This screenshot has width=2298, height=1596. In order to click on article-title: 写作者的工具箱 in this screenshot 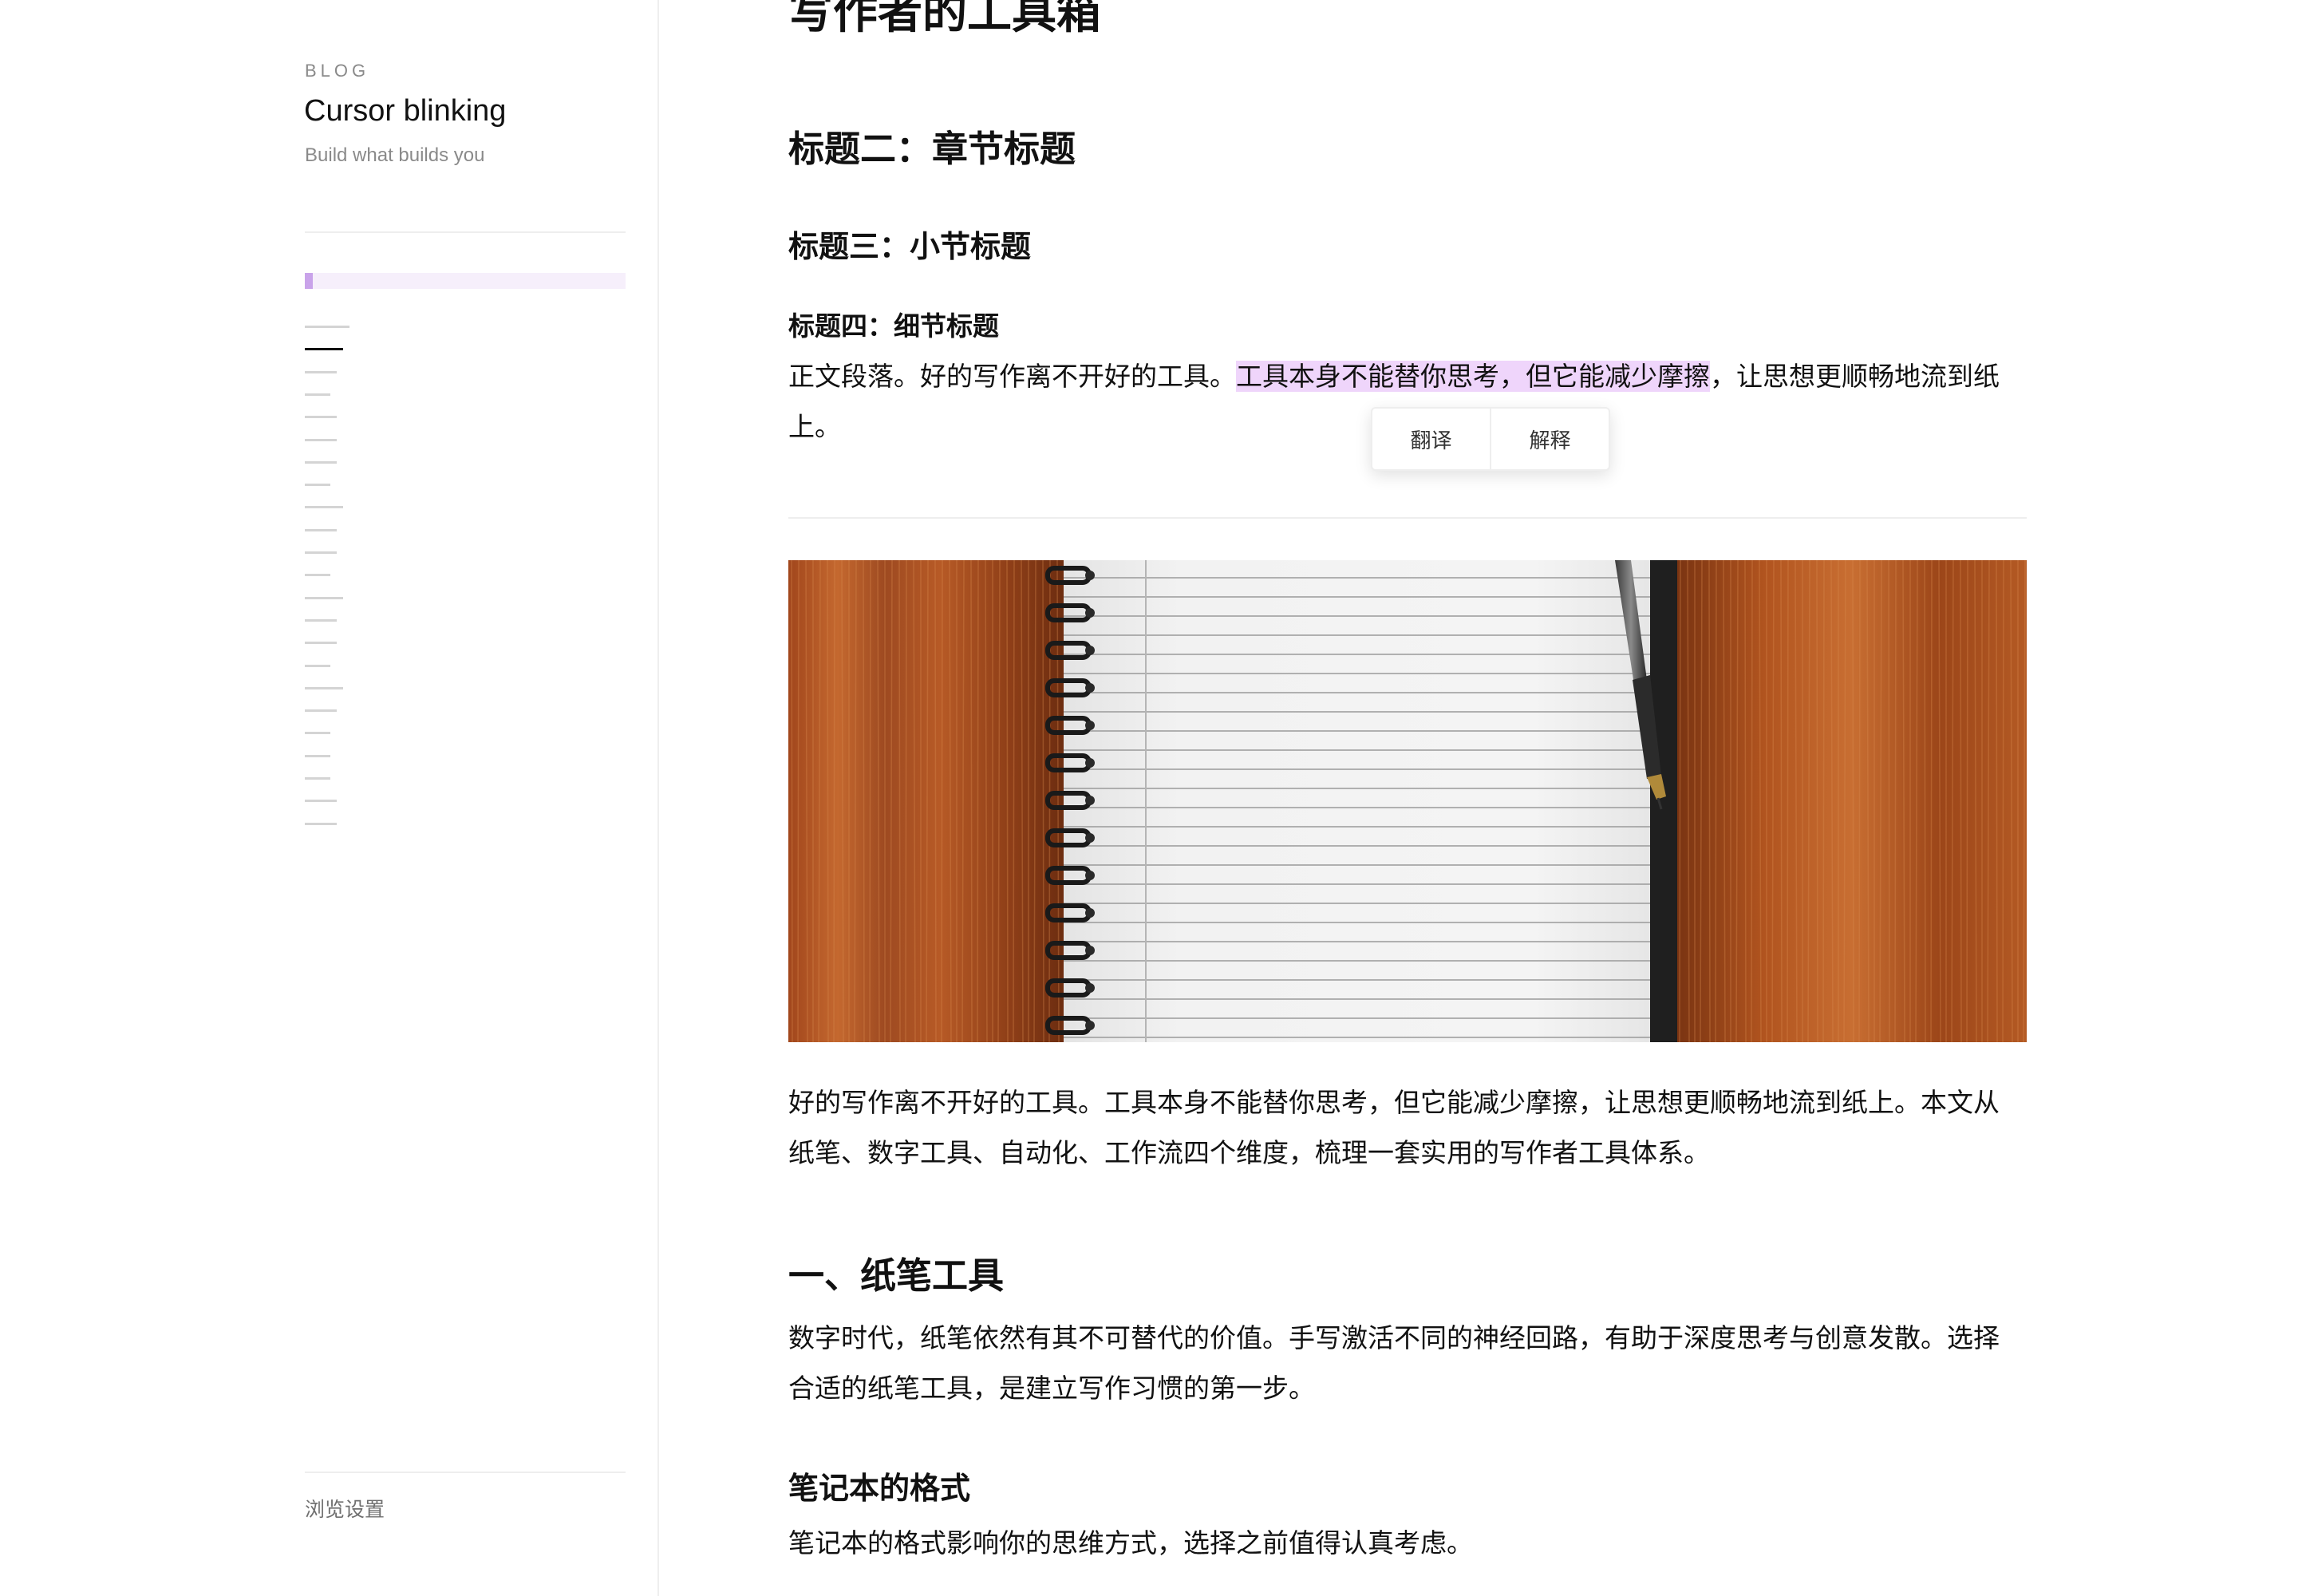, I will do `click(945, 19)`.